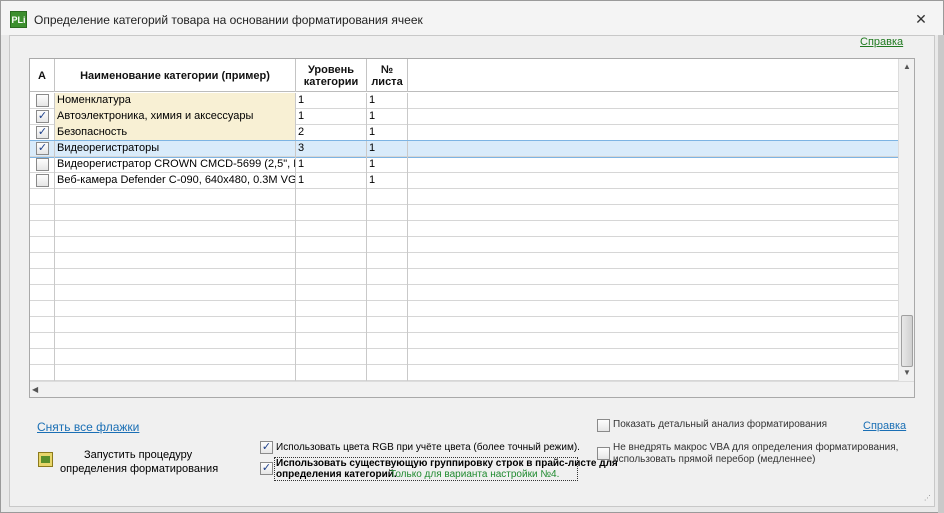 This screenshot has width=944, height=513. What do you see at coordinates (331, 133) in the screenshot?
I see `row-level-cell: 2` at bounding box center [331, 133].